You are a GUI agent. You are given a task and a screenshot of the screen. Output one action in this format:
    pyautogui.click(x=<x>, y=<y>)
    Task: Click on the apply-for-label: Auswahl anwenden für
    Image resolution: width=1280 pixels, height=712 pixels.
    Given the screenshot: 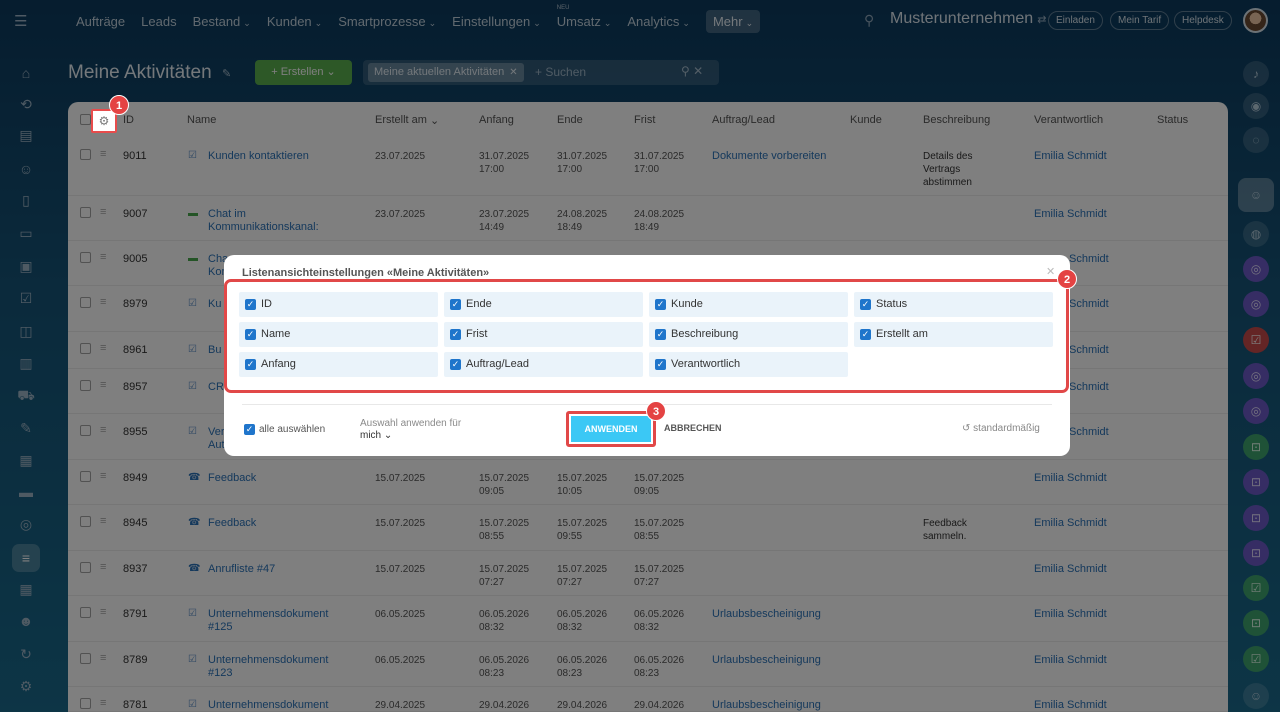 What is the action you would take?
    pyautogui.click(x=411, y=423)
    